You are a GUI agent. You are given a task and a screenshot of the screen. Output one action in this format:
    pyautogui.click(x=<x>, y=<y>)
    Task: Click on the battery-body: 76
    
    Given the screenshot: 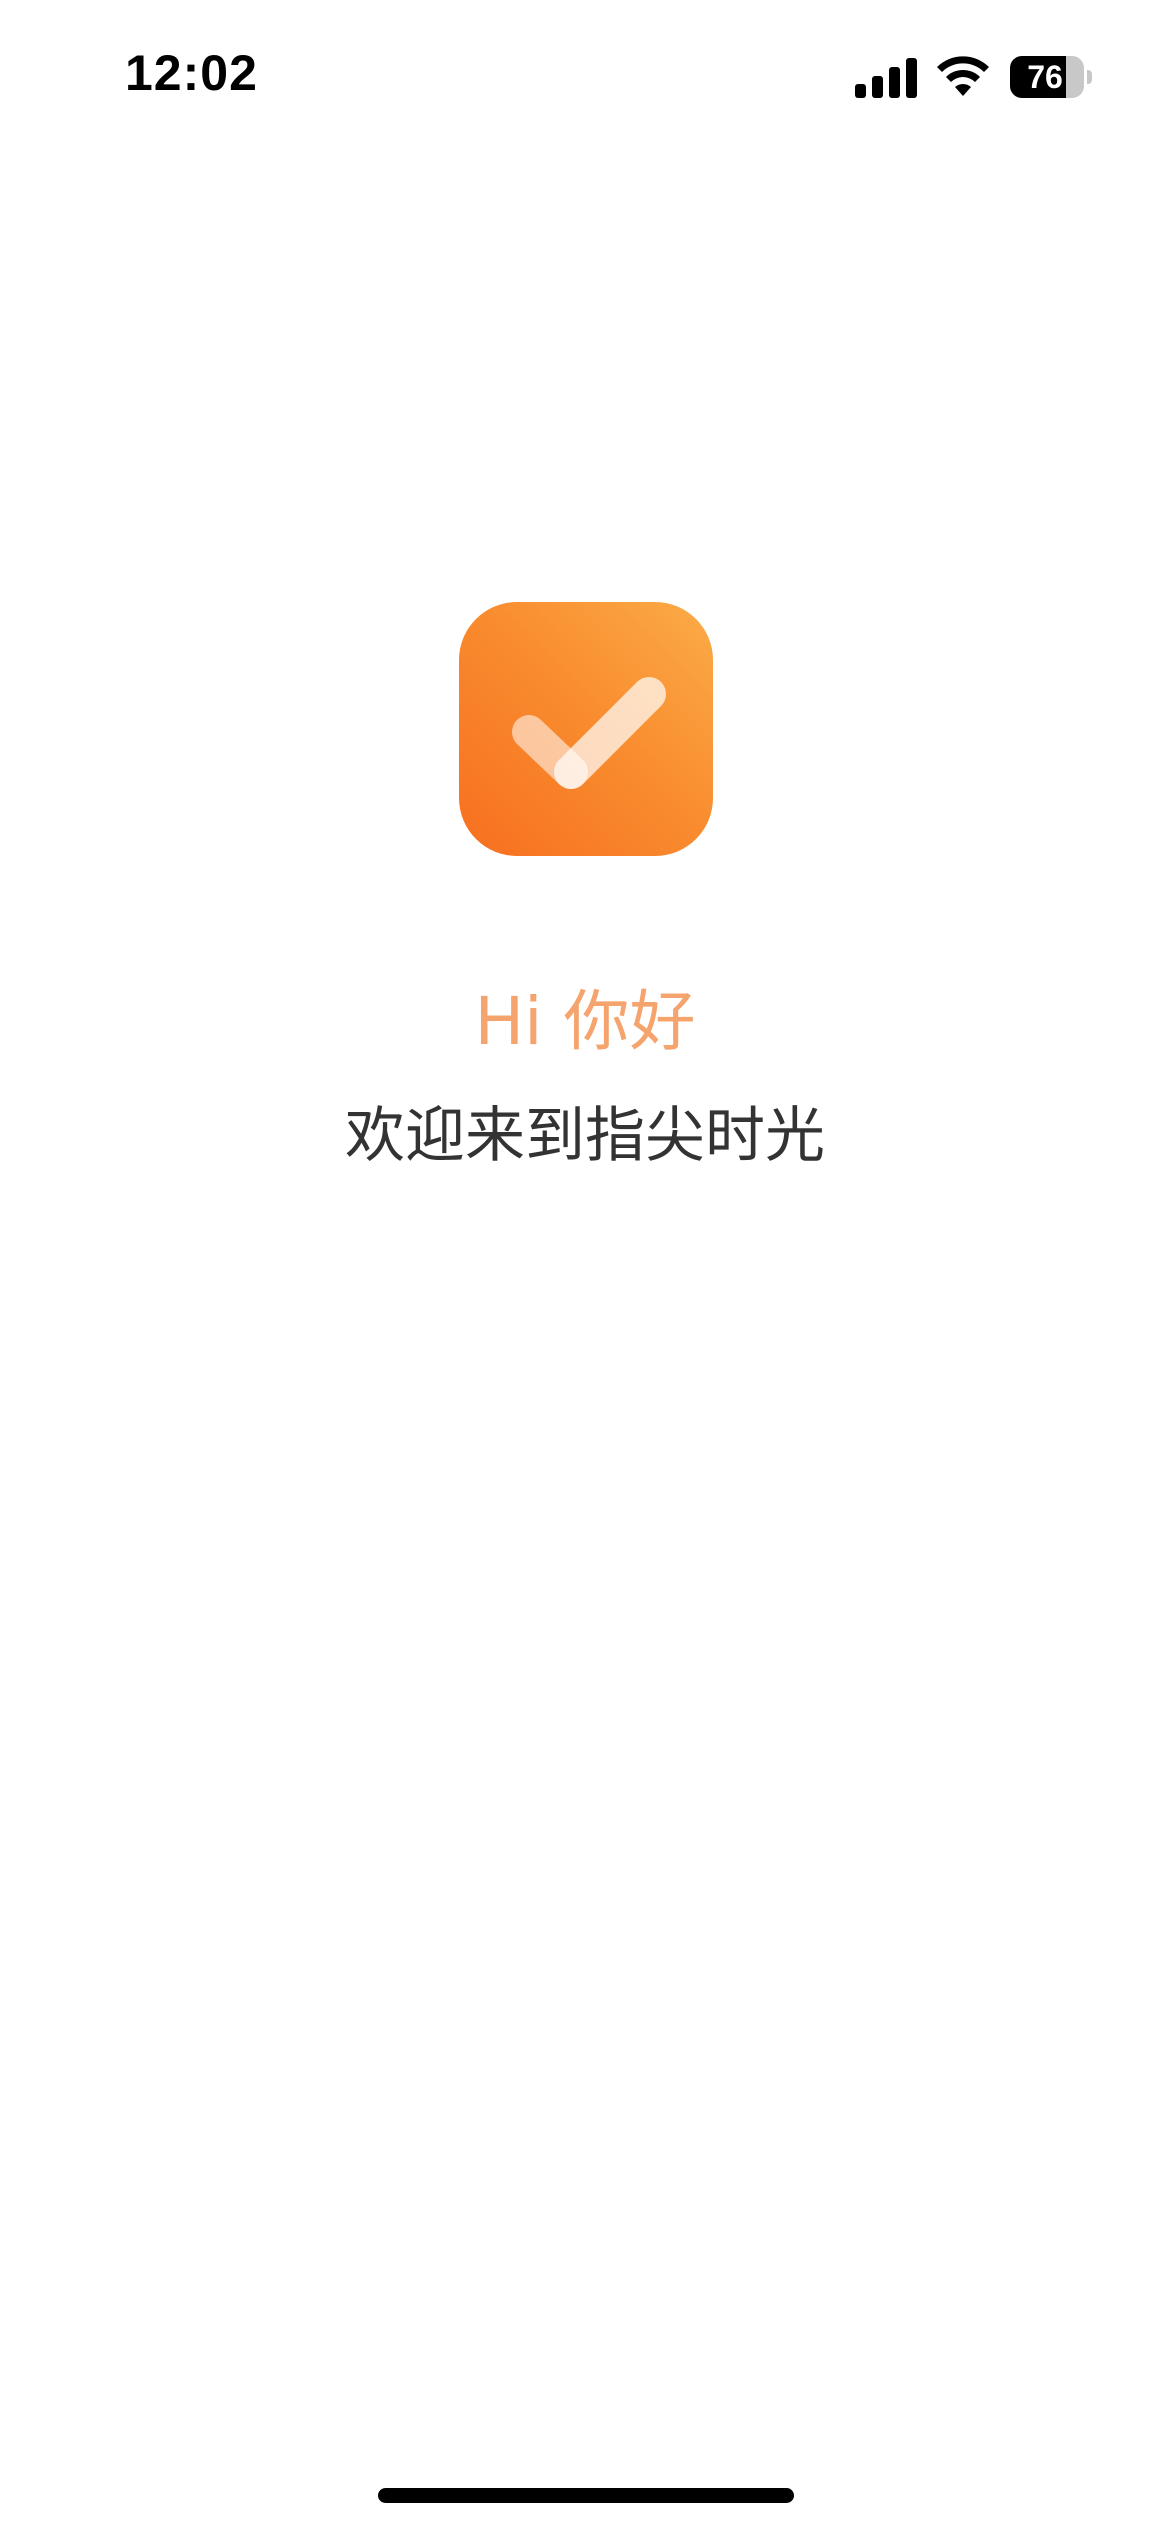 What is the action you would take?
    pyautogui.click(x=1047, y=77)
    